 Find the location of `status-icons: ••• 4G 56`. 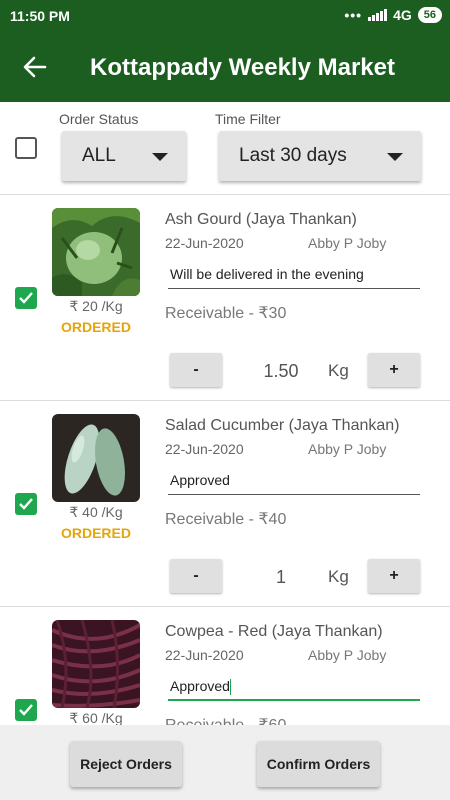

status-icons: ••• 4G 56 is located at coordinates (393, 15).